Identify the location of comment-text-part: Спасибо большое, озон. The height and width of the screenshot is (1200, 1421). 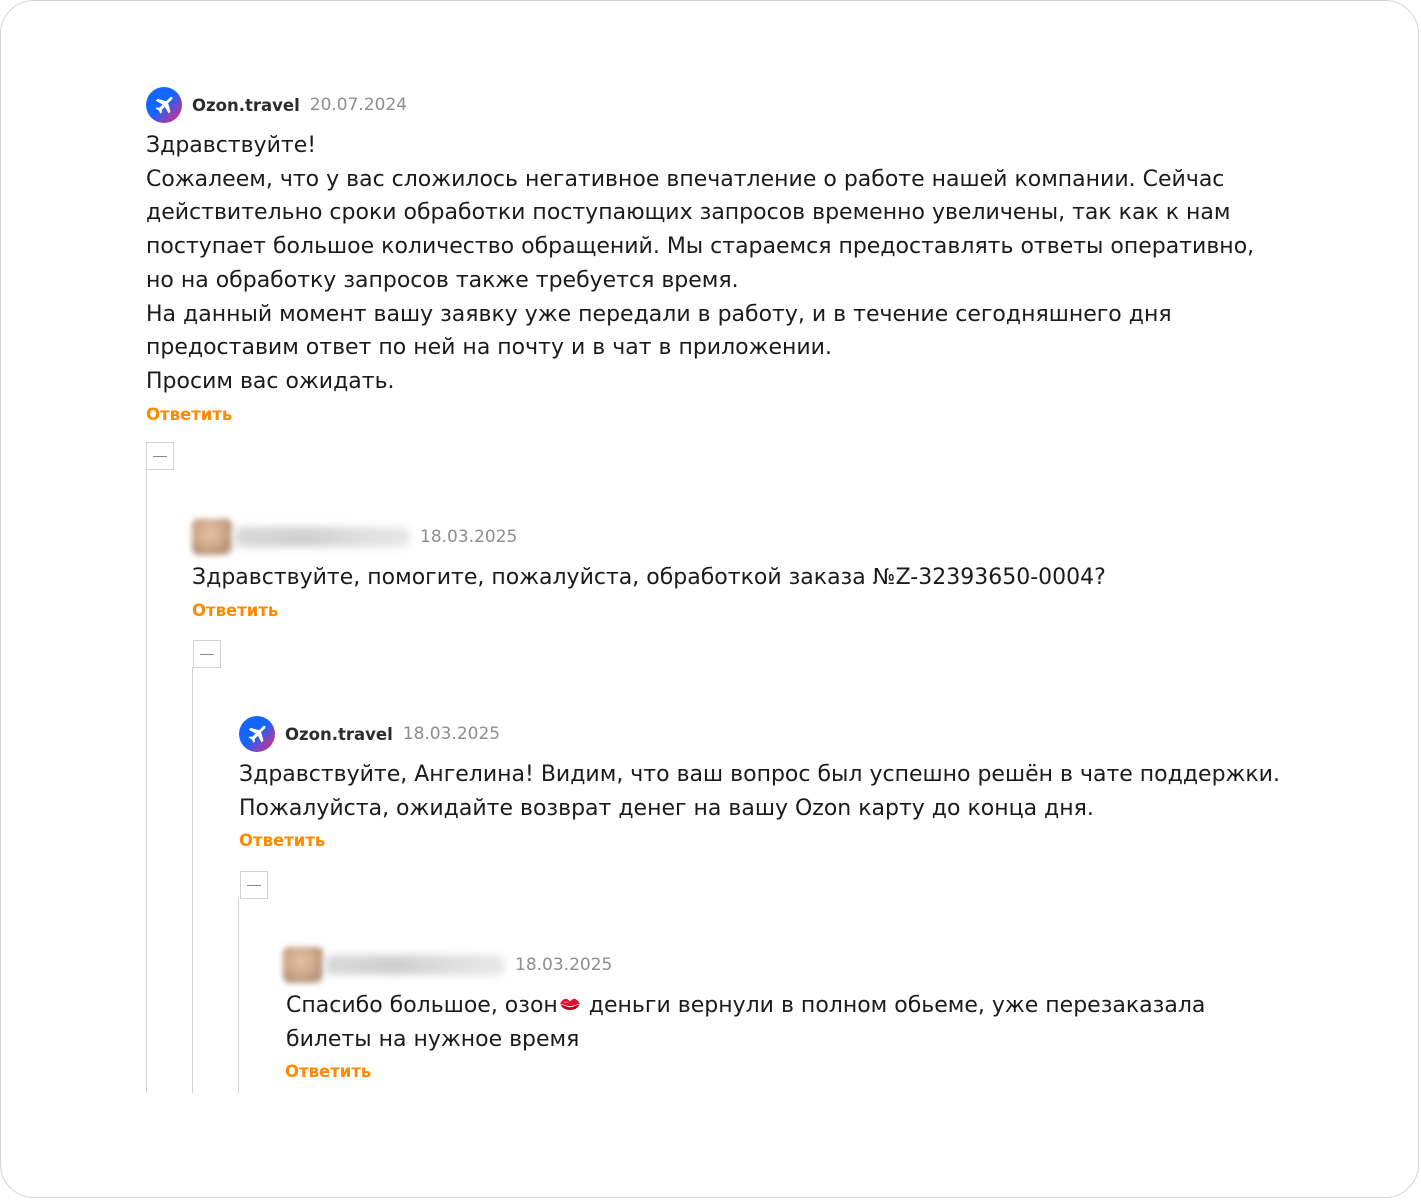
(422, 1005).